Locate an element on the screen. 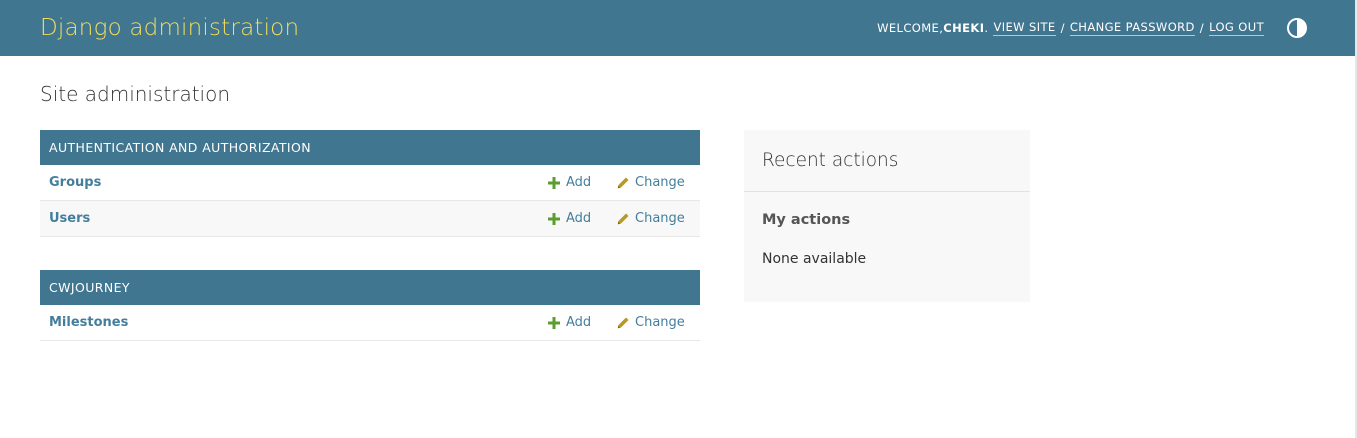 Image resolution: width=1357 pixels, height=438 pixels. divider is located at coordinates (887, 191).